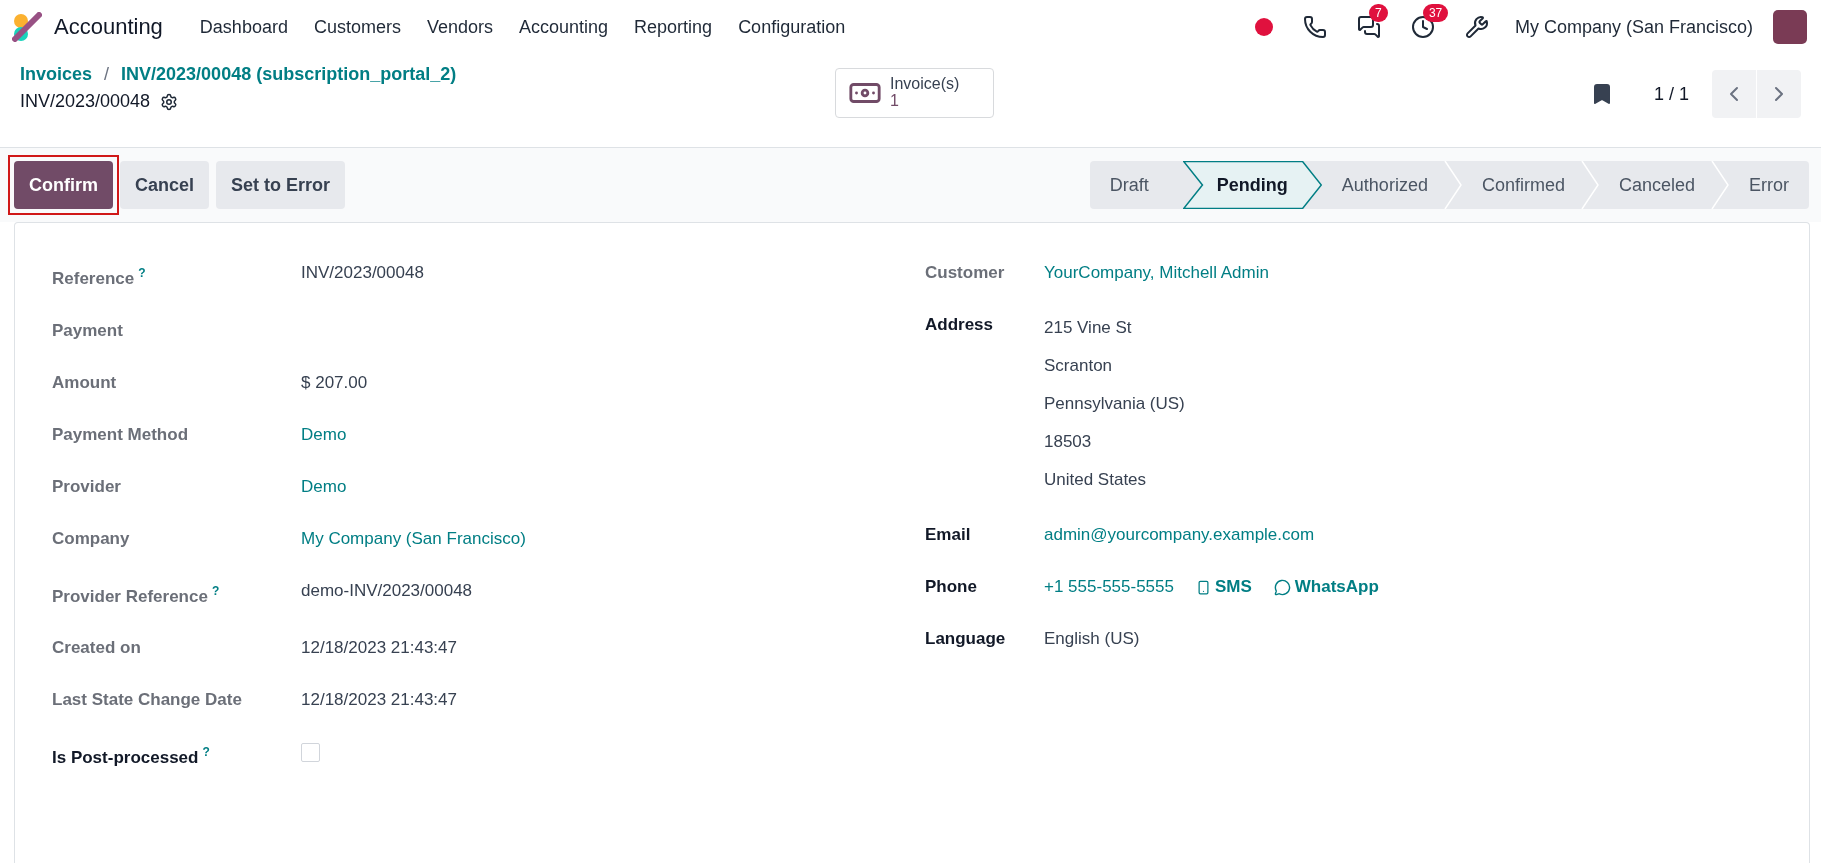 Image resolution: width=1821 pixels, height=863 pixels. Describe the element at coordinates (63, 185) in the screenshot. I see `action-button: Confirm` at that location.